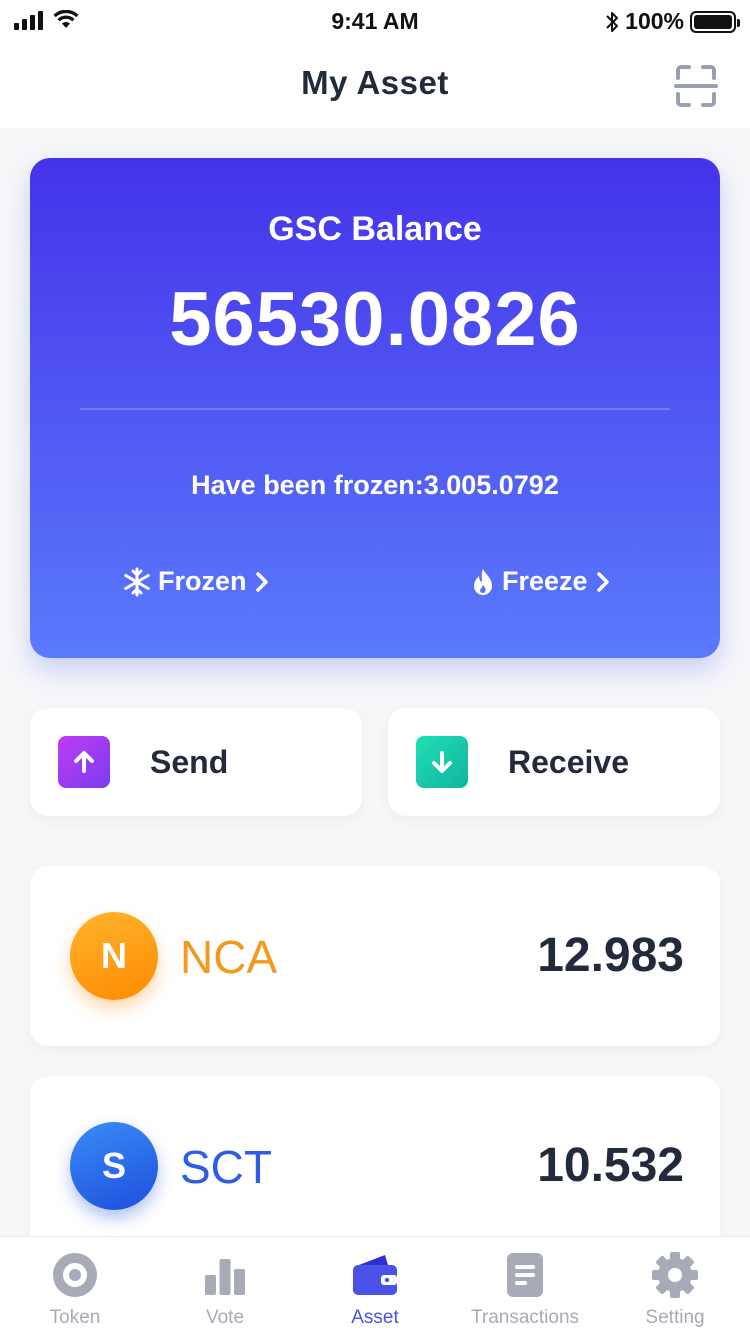 The width and height of the screenshot is (750, 1334). What do you see at coordinates (675, 1317) in the screenshot?
I see `tab-label: Setting` at bounding box center [675, 1317].